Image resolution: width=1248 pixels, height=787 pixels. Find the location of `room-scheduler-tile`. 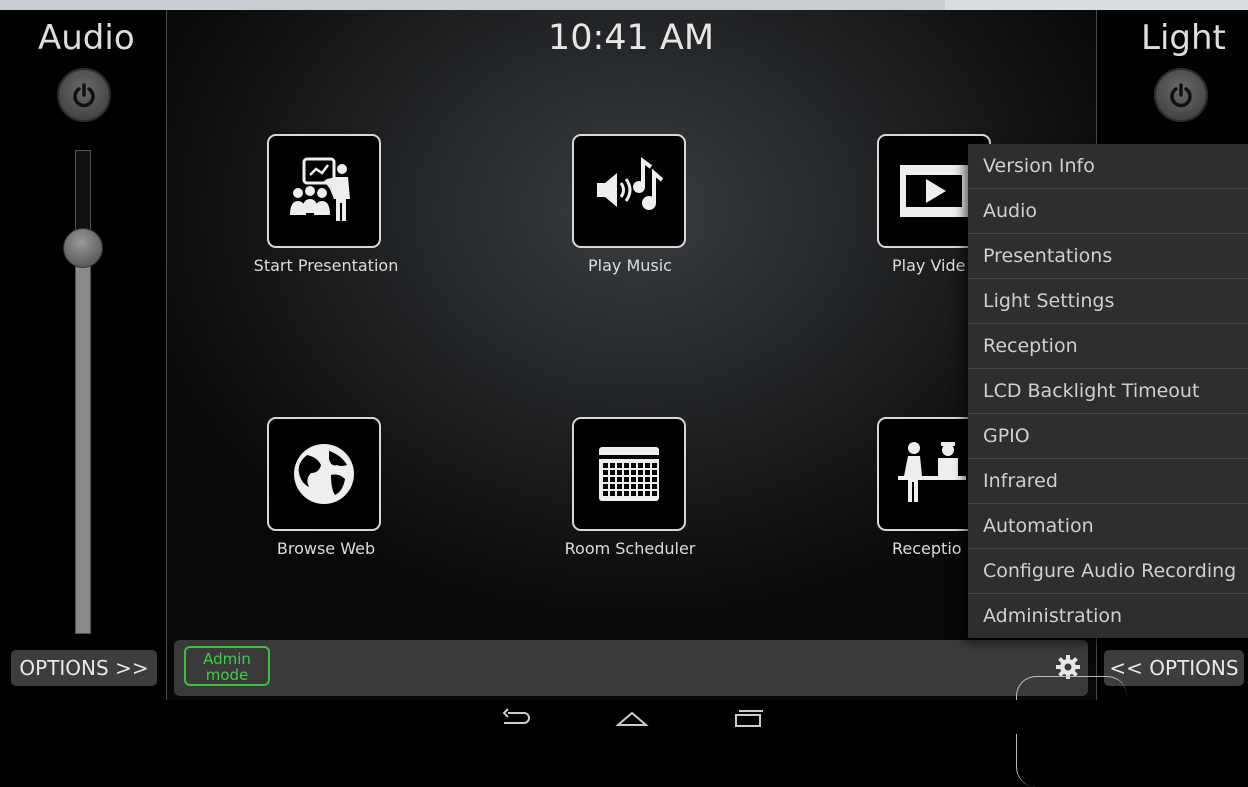

room-scheduler-tile is located at coordinates (629, 474).